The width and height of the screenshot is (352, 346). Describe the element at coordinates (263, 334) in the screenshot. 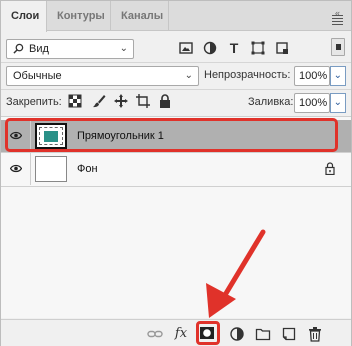

I see `new-group-icon` at that location.